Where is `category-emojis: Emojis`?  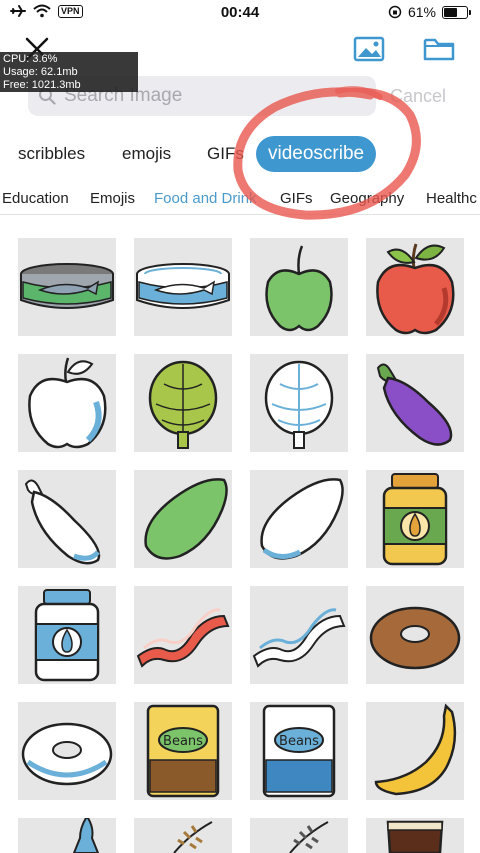
category-emojis: Emojis is located at coordinates (112, 198).